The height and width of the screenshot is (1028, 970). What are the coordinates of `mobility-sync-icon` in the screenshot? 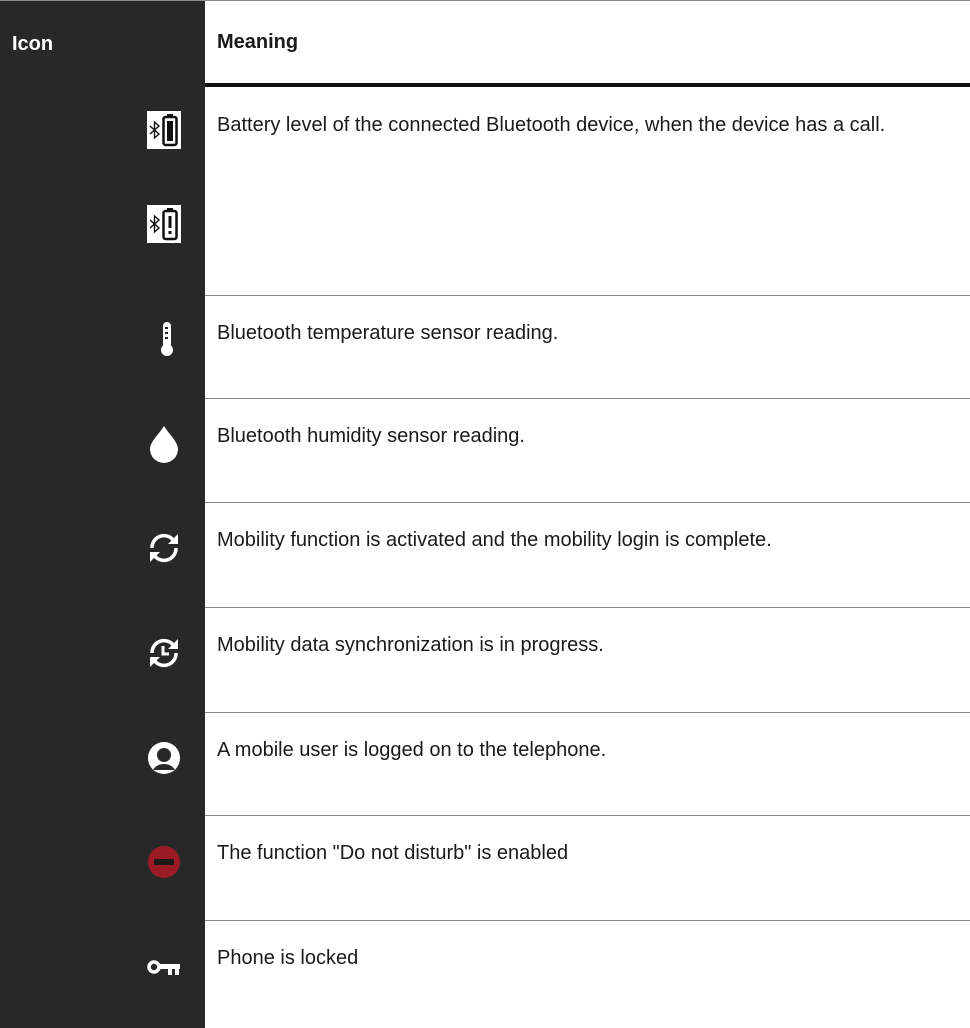 It's located at (164, 548).